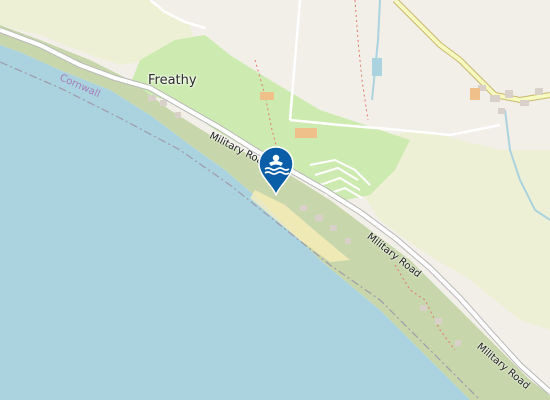 Image resolution: width=550 pixels, height=400 pixels. I want to click on swimming-icon, so click(276, 172).